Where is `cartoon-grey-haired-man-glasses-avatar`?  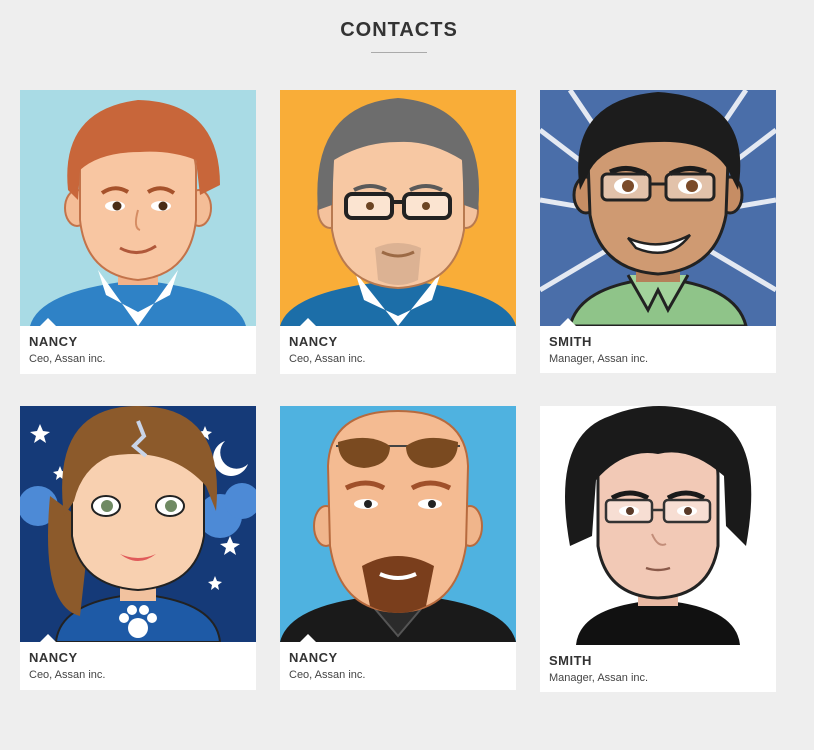 cartoon-grey-haired-man-glasses-avatar is located at coordinates (398, 208).